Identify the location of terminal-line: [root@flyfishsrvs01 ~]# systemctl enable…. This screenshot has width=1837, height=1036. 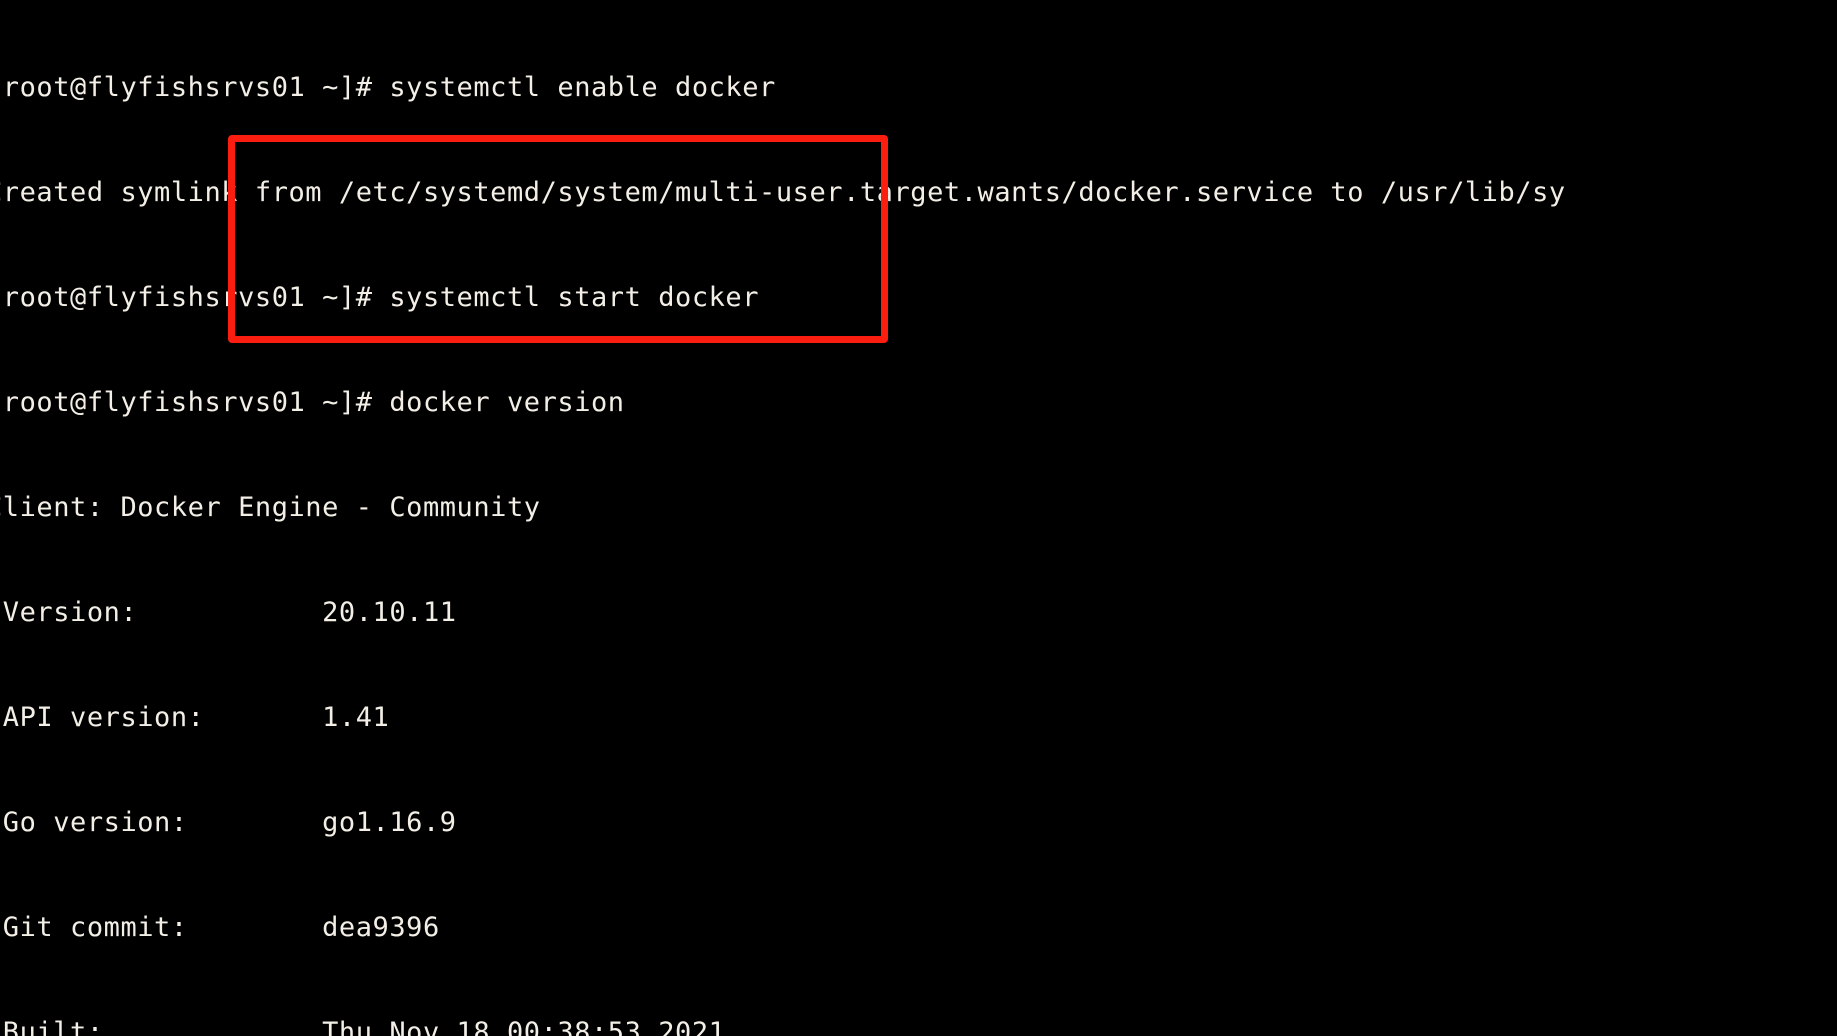
(388, 87).